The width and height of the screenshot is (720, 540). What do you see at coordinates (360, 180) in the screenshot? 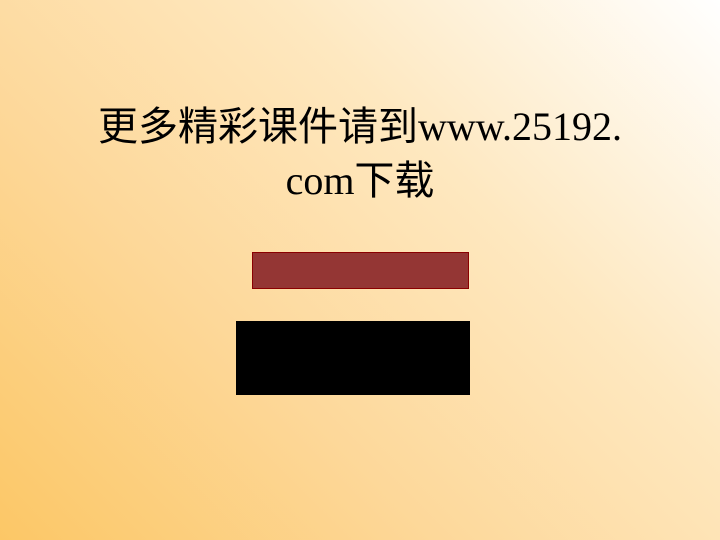
I see `title-line-2: com下载` at bounding box center [360, 180].